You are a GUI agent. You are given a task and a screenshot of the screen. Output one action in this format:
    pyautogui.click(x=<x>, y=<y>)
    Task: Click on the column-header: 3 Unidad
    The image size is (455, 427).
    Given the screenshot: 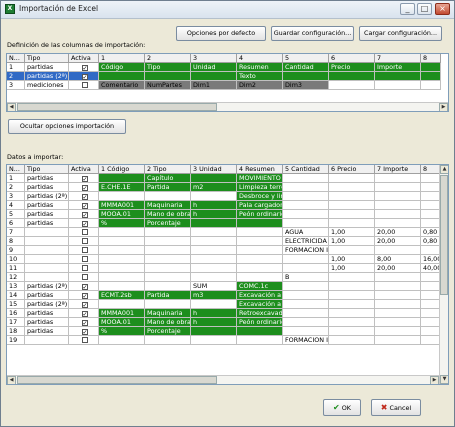 What is the action you would take?
    pyautogui.click(x=214, y=169)
    